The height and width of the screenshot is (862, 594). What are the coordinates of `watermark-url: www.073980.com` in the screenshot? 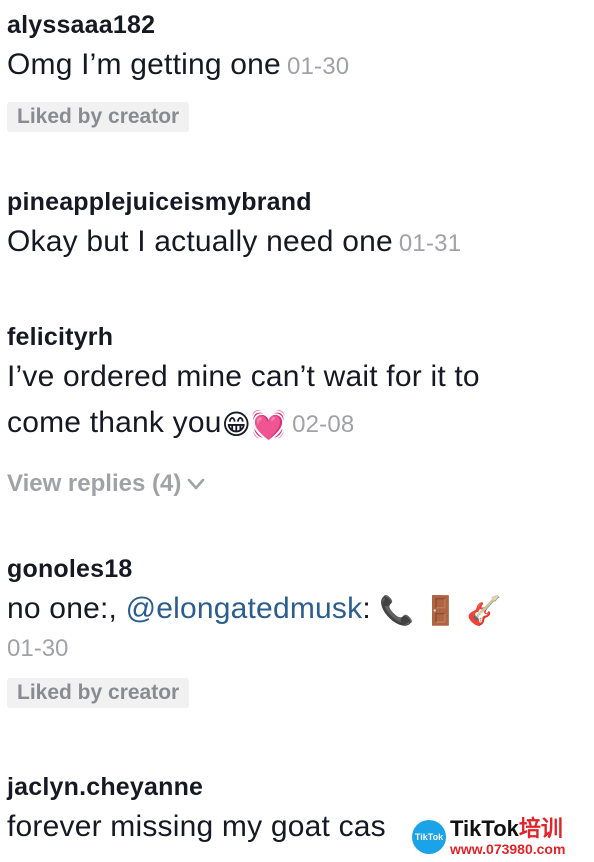 It's located at (508, 849).